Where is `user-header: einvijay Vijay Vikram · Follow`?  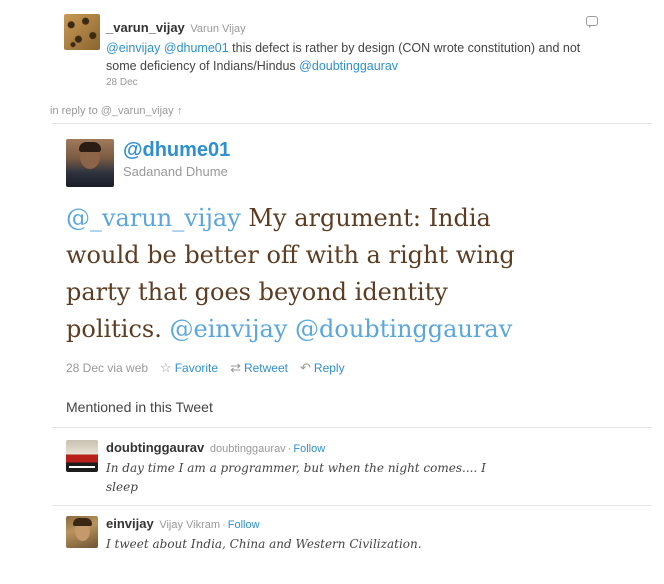 user-header: einvijay Vijay Vikram · Follow is located at coordinates (366, 524).